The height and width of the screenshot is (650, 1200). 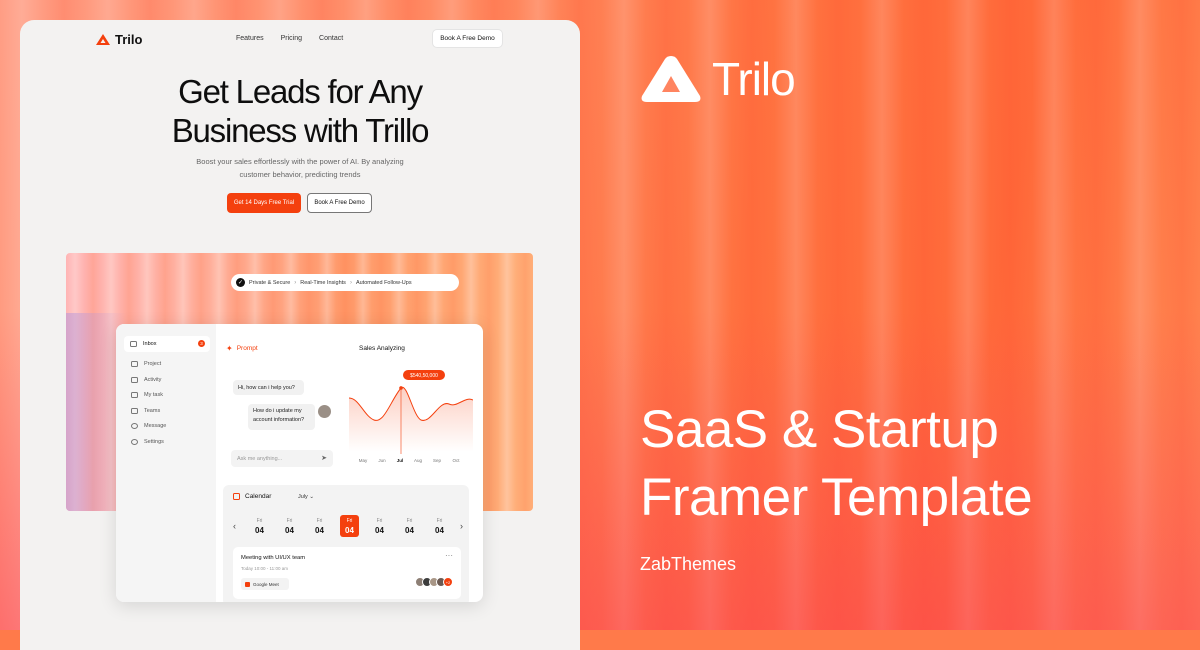 What do you see at coordinates (323, 282) in the screenshot?
I see `feature-insights: Real-Time Insights` at bounding box center [323, 282].